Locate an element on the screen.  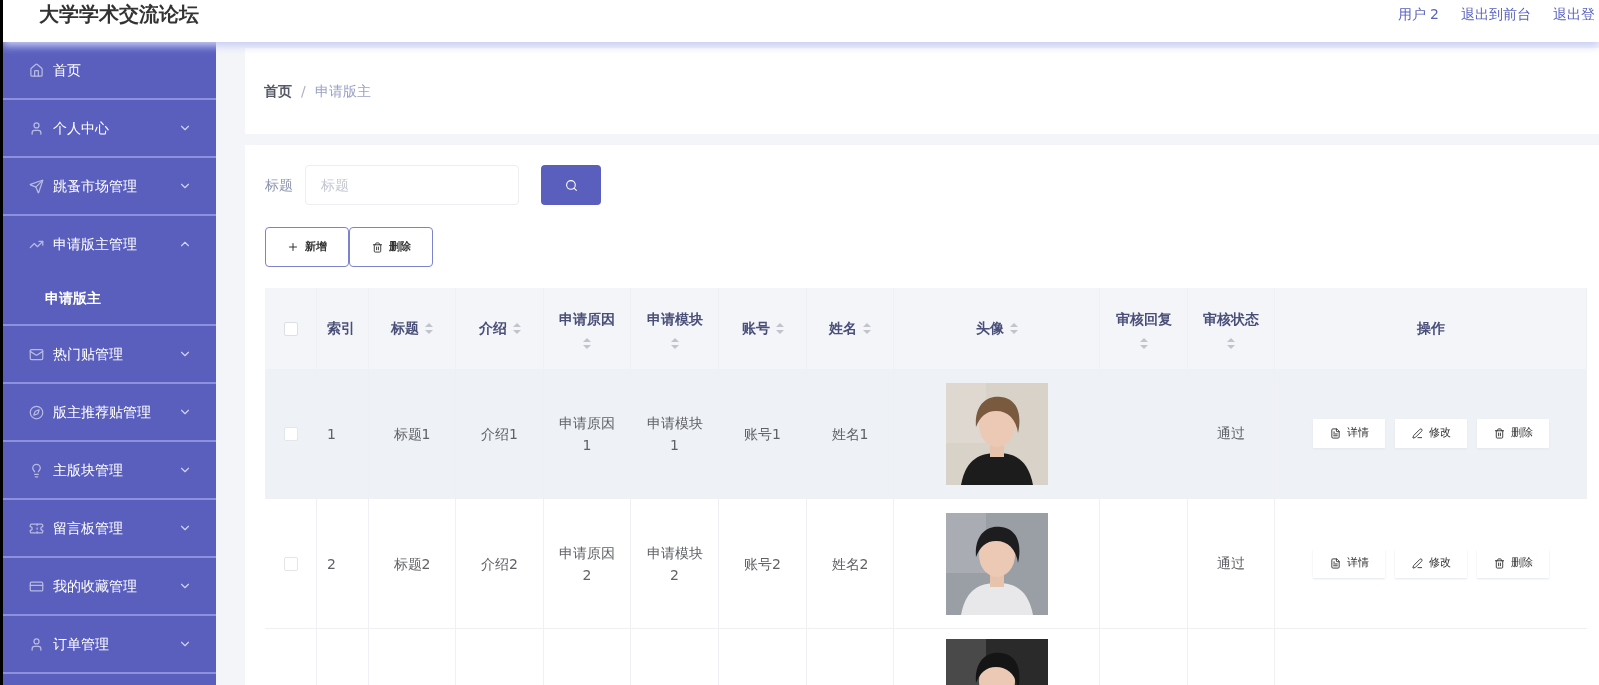
search-field: 标题 is located at coordinates (412, 185).